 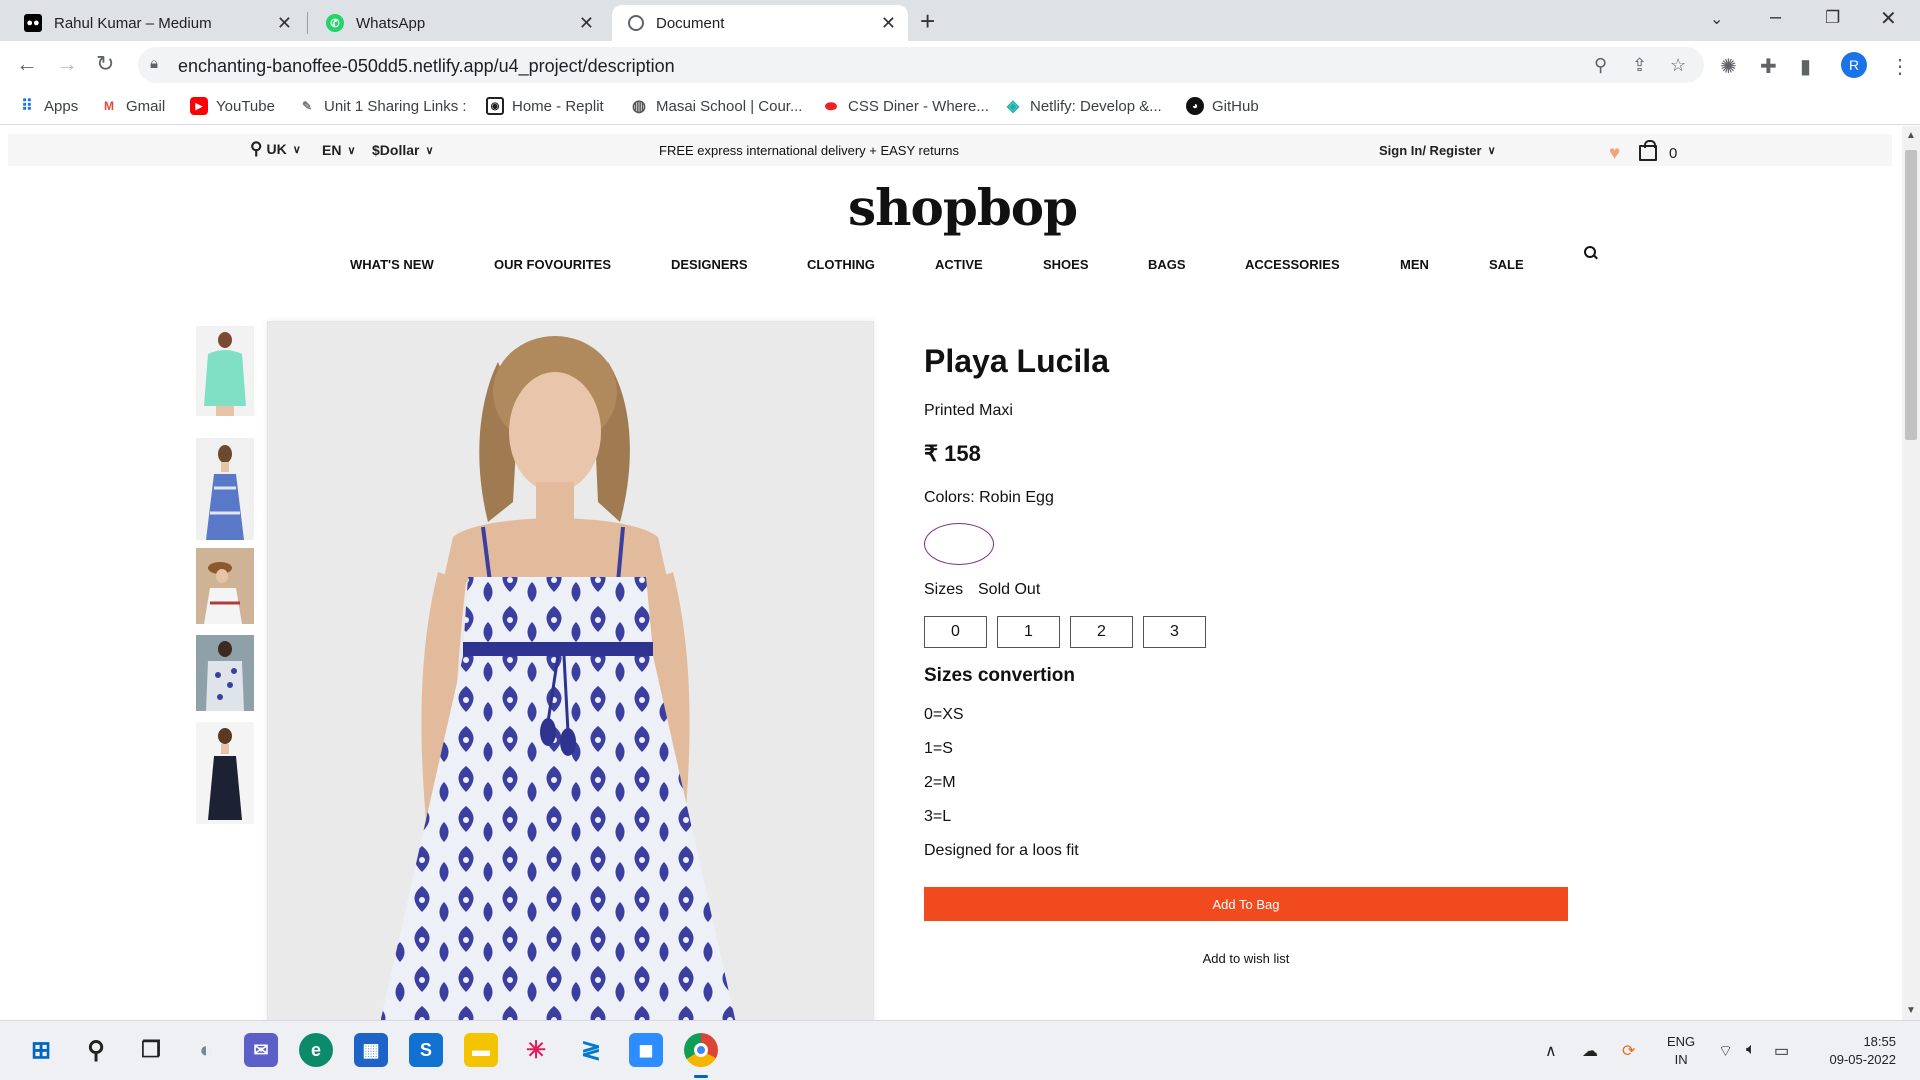 I want to click on bookmark-replit: ◉ Home - Replit, so click(x=545, y=106).